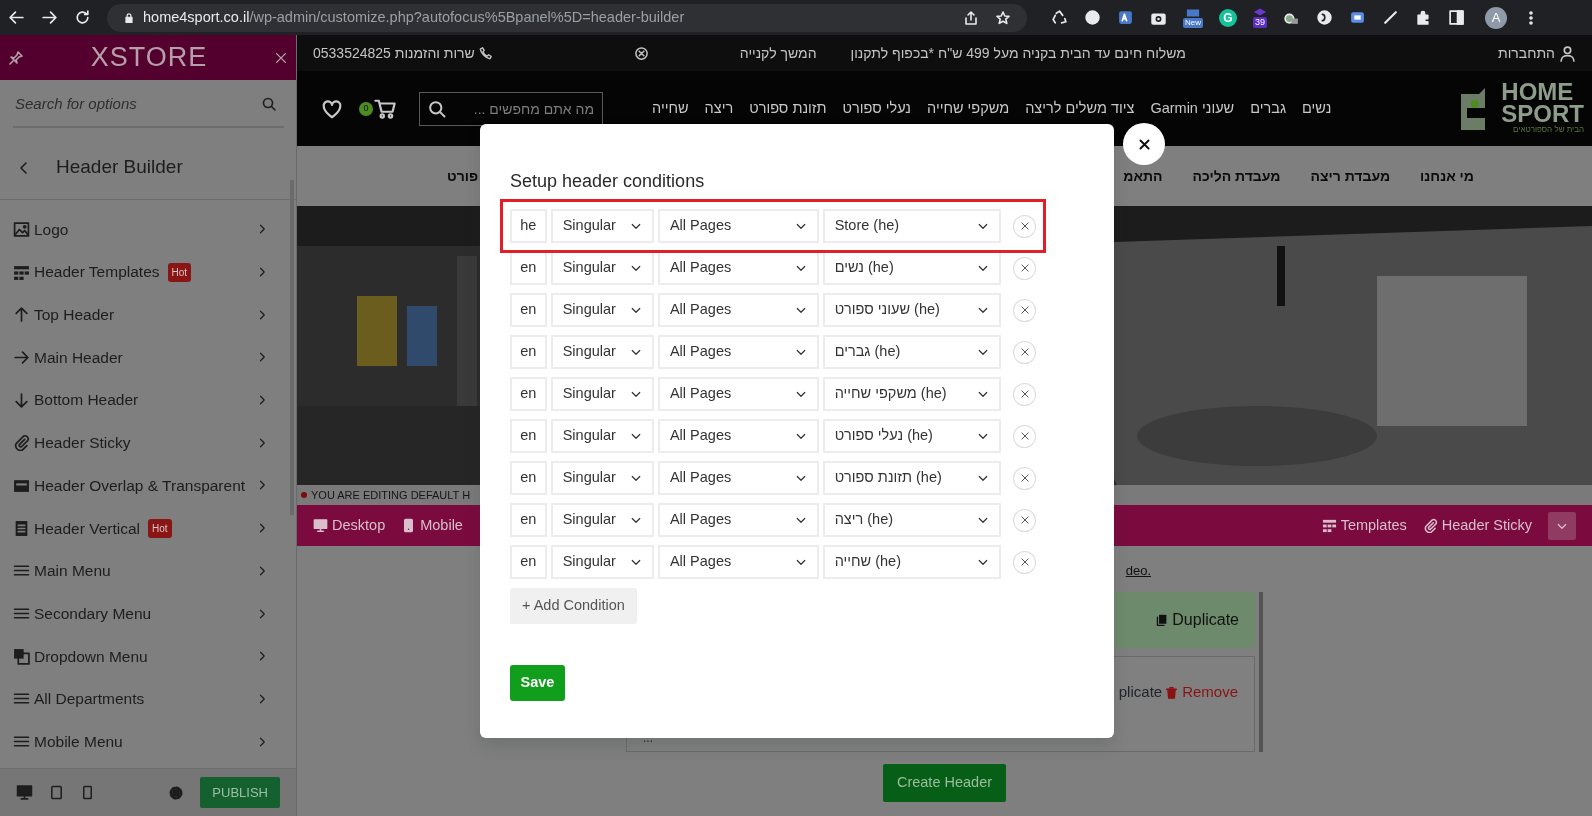 This screenshot has height=816, width=1592. What do you see at coordinates (394, 53) in the screenshot?
I see `phone-text: שרות והזמנות 0533524825` at bounding box center [394, 53].